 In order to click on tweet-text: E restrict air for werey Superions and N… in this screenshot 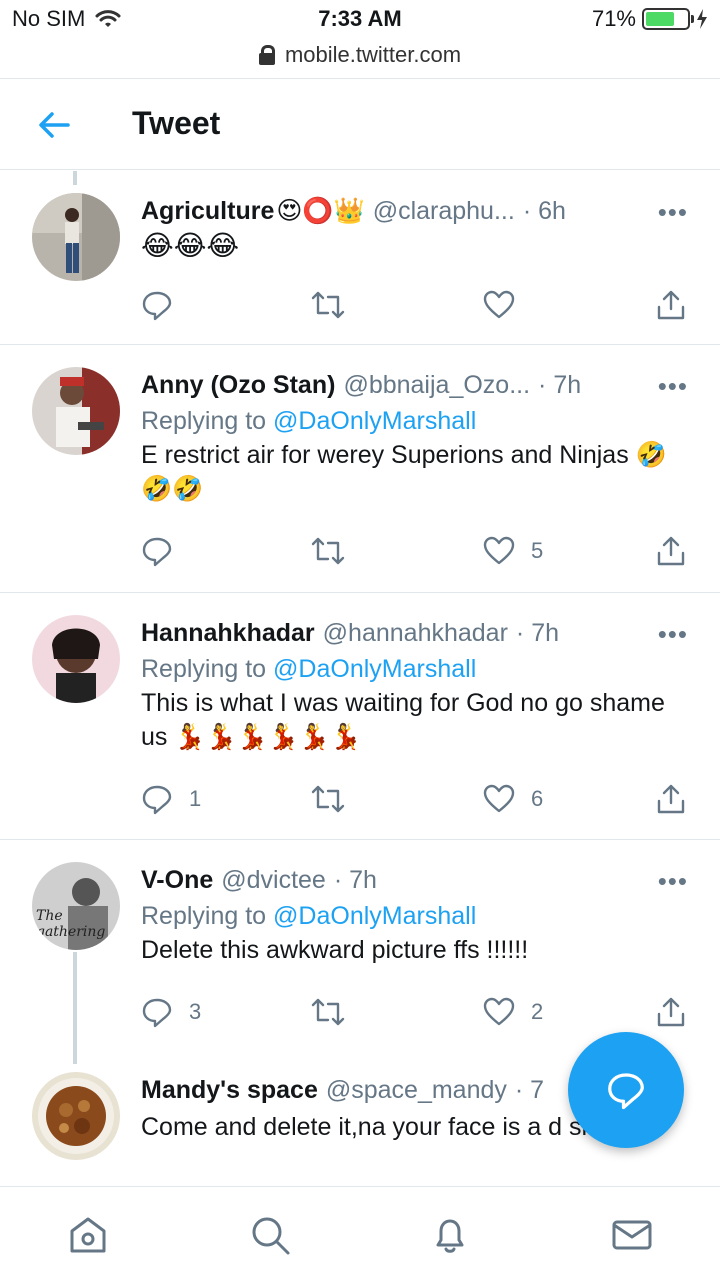, I will do `click(404, 472)`.